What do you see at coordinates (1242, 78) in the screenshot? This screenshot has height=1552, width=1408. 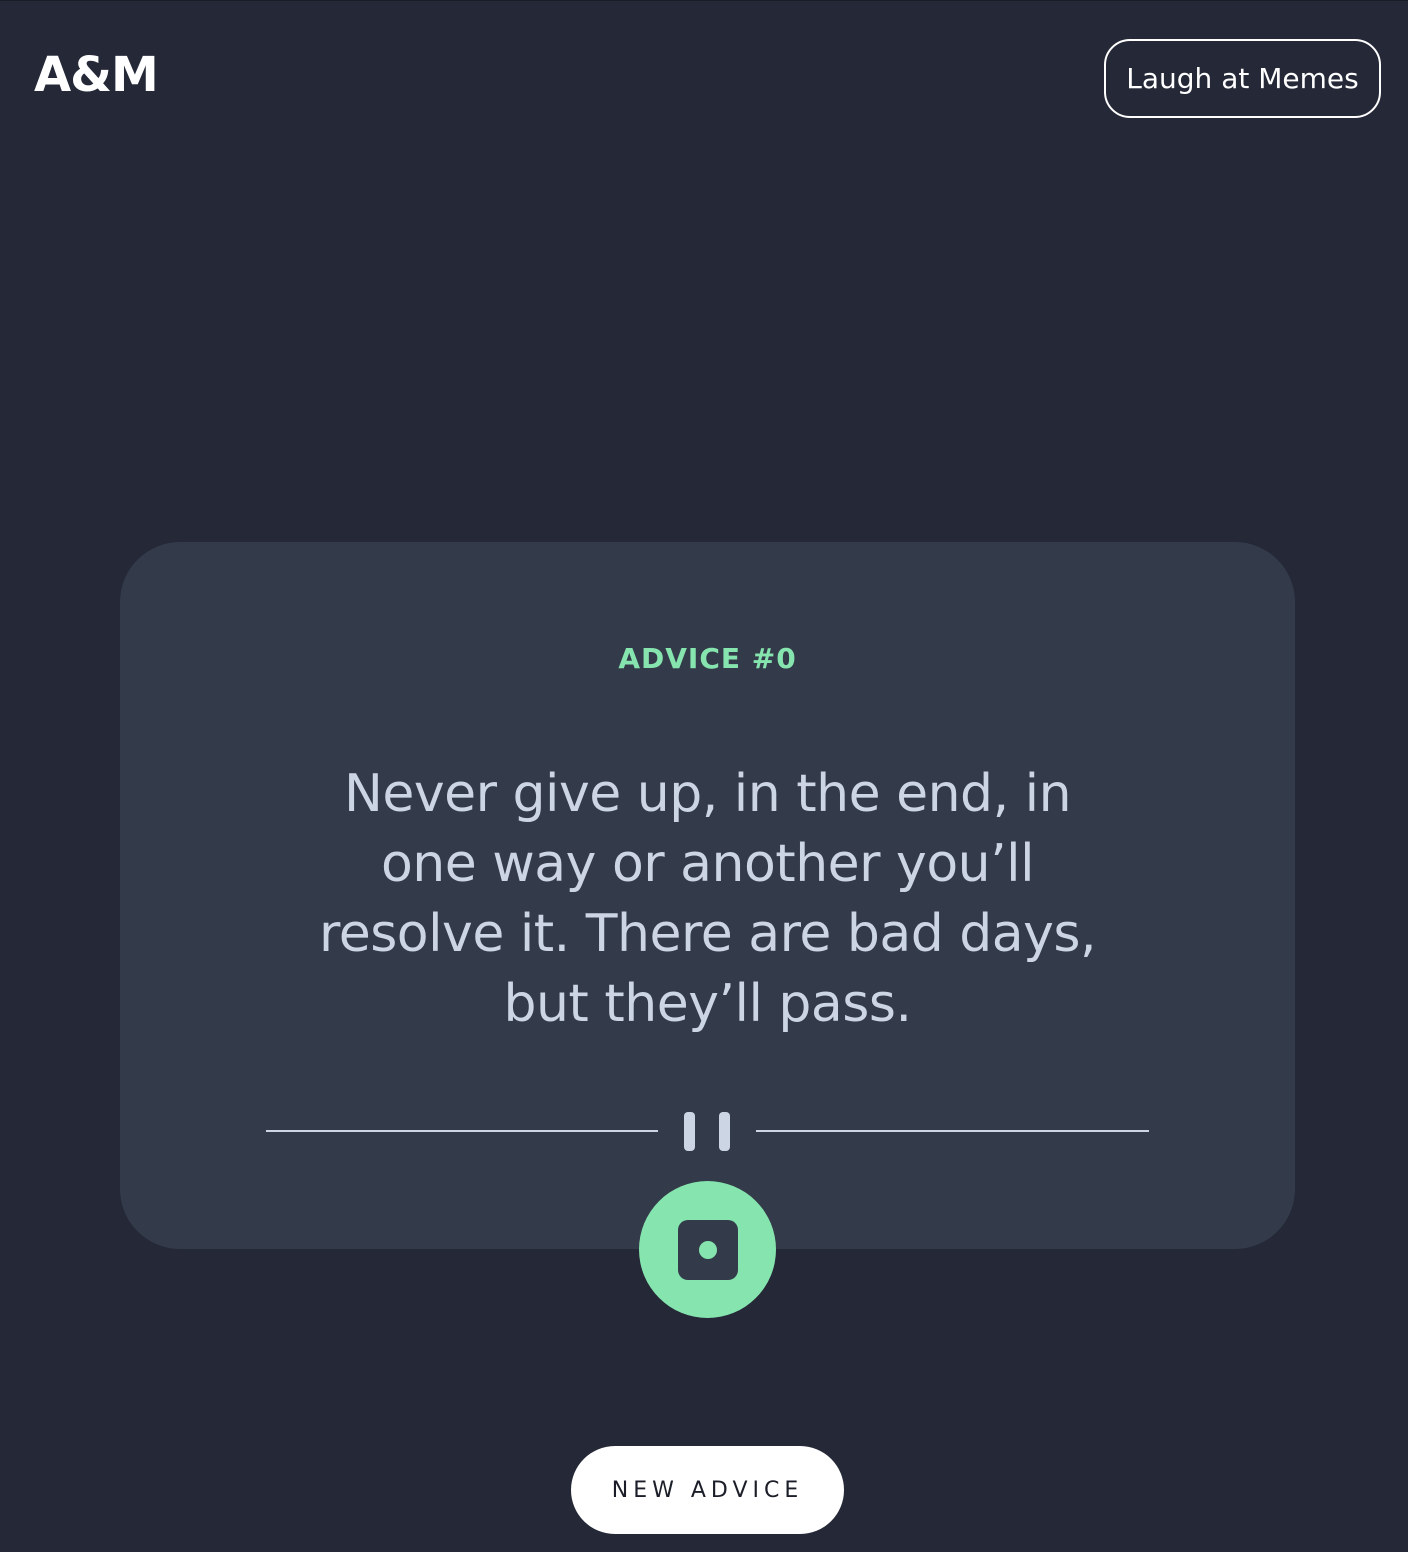 I see `laugh-at-memes-button: Laugh at Memes` at bounding box center [1242, 78].